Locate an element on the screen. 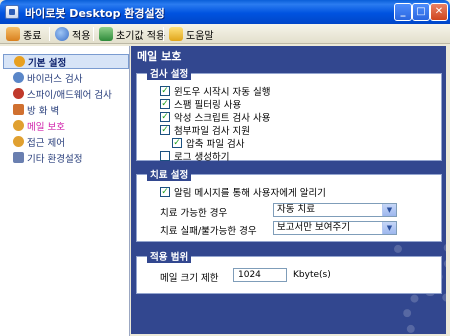 Image resolution: width=450 pixels, height=336 pixels. gear-icon is located at coordinates (19, 61).